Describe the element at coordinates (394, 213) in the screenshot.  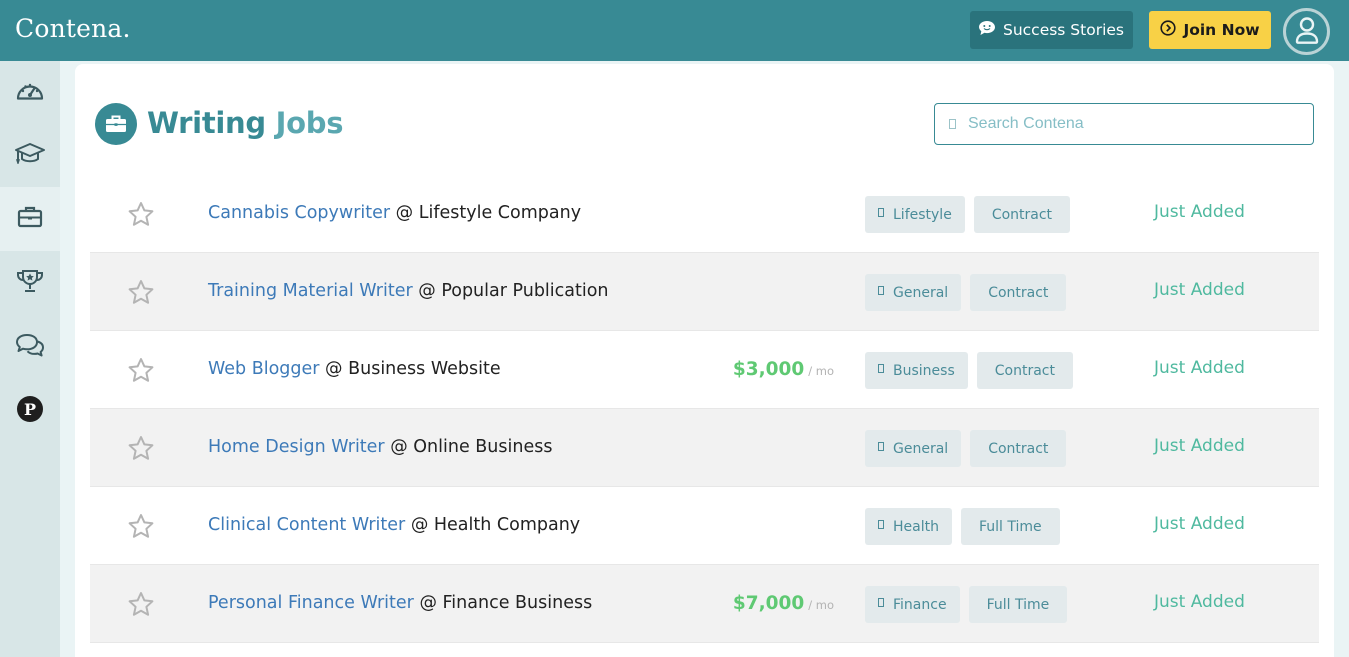
I see `job-heading: Cannabis Copywriter @ Lifestyle Company` at that location.